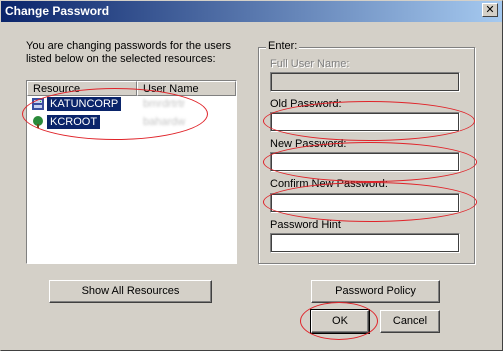 The width and height of the screenshot is (503, 351). I want to click on old-password-label: Old Password:, so click(306, 104).